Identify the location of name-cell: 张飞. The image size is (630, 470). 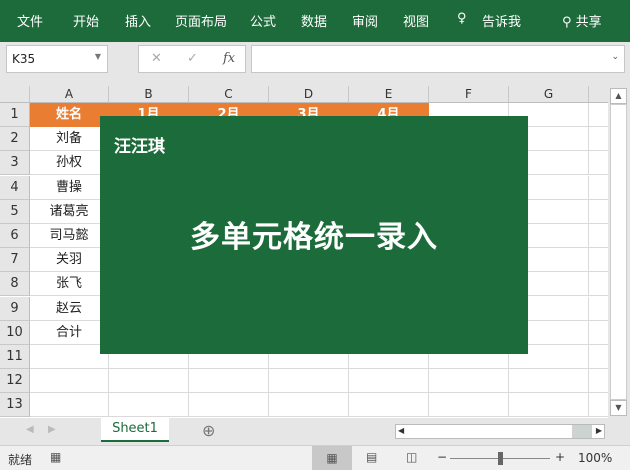
(69, 284).